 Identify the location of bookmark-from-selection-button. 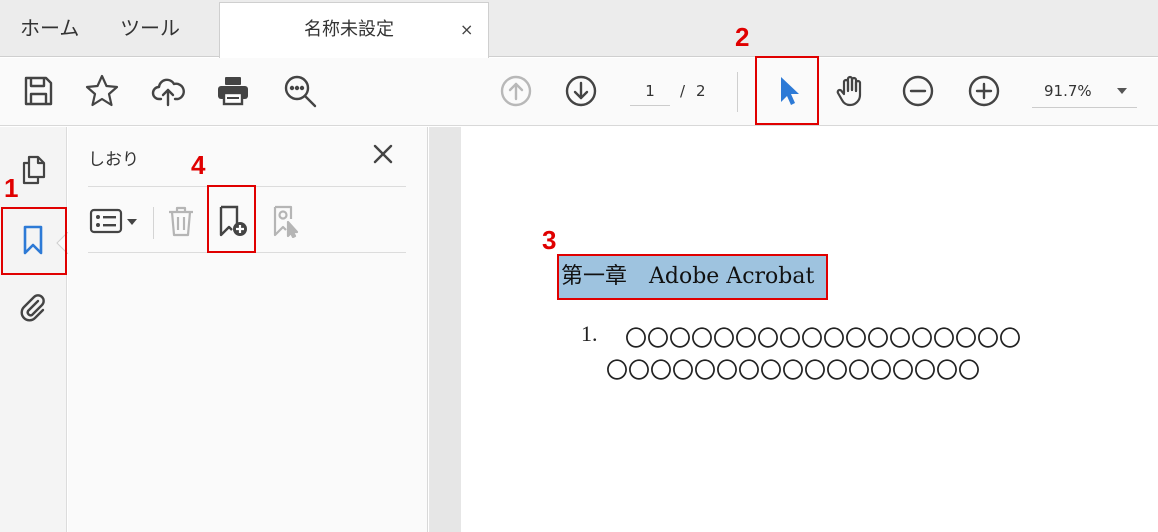
(286, 221).